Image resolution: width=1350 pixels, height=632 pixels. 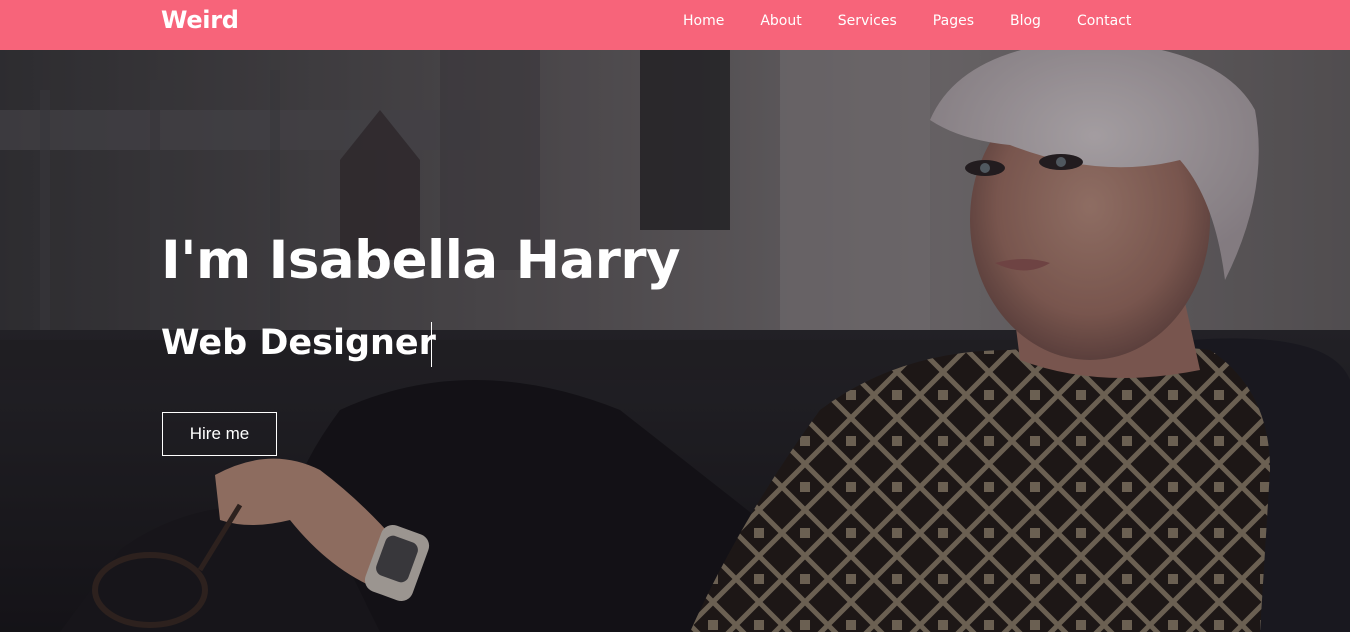 I want to click on nav-item-services: Services, so click(x=867, y=21).